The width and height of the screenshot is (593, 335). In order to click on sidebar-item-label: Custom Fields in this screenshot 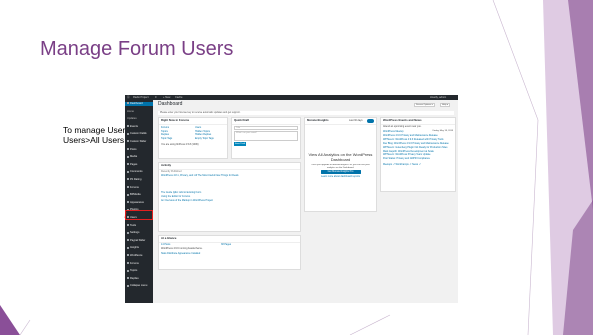, I will do `click(138, 134)`.